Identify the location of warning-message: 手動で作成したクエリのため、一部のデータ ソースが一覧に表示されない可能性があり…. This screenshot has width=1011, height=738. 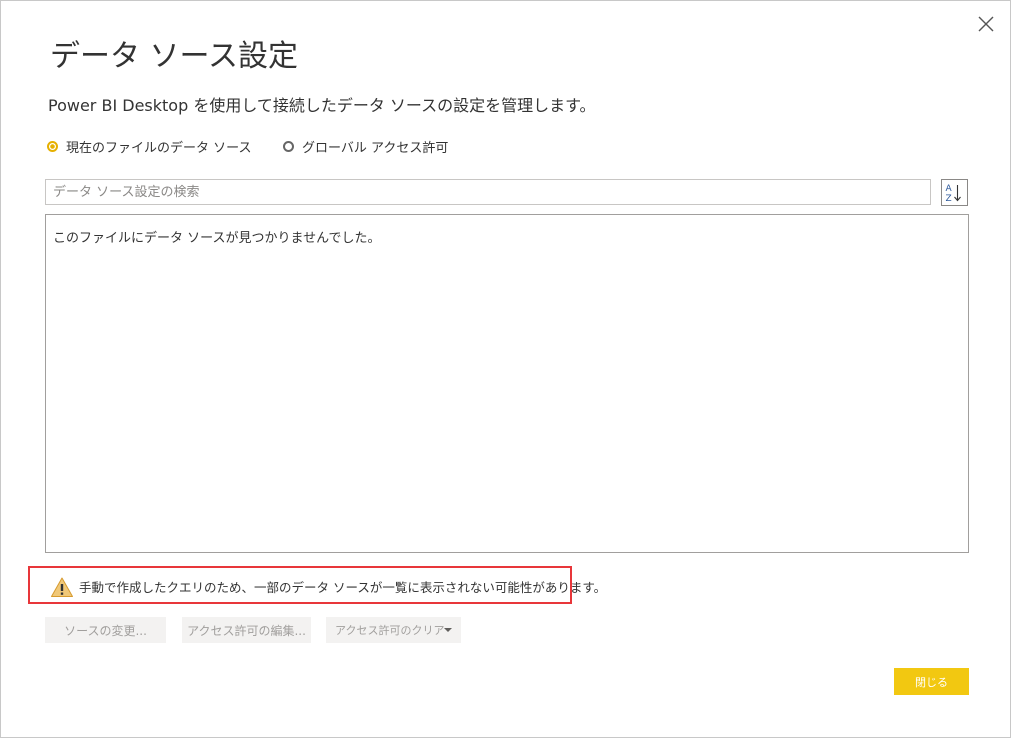
(343, 587).